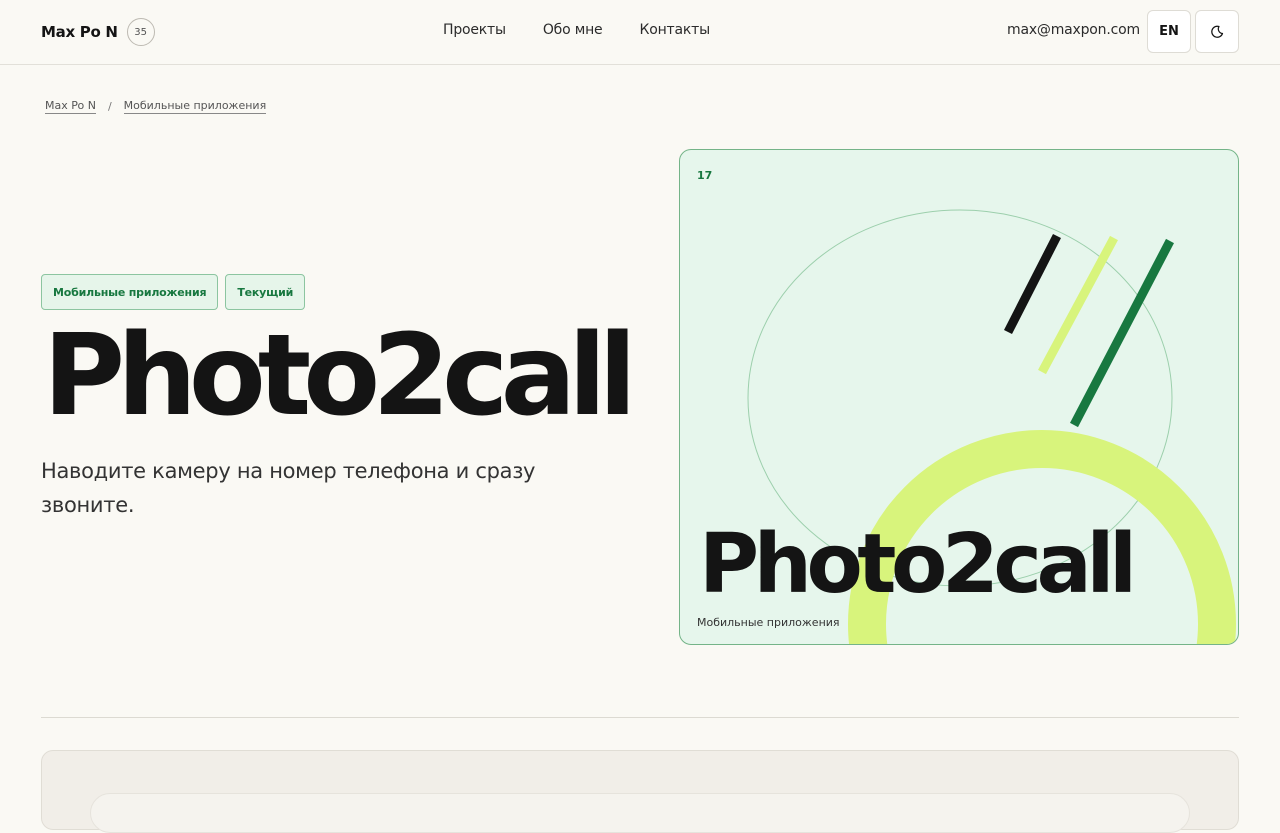 The height and width of the screenshot is (833, 1280). What do you see at coordinates (265, 292) in the screenshot?
I see `tag-status: Текущий` at bounding box center [265, 292].